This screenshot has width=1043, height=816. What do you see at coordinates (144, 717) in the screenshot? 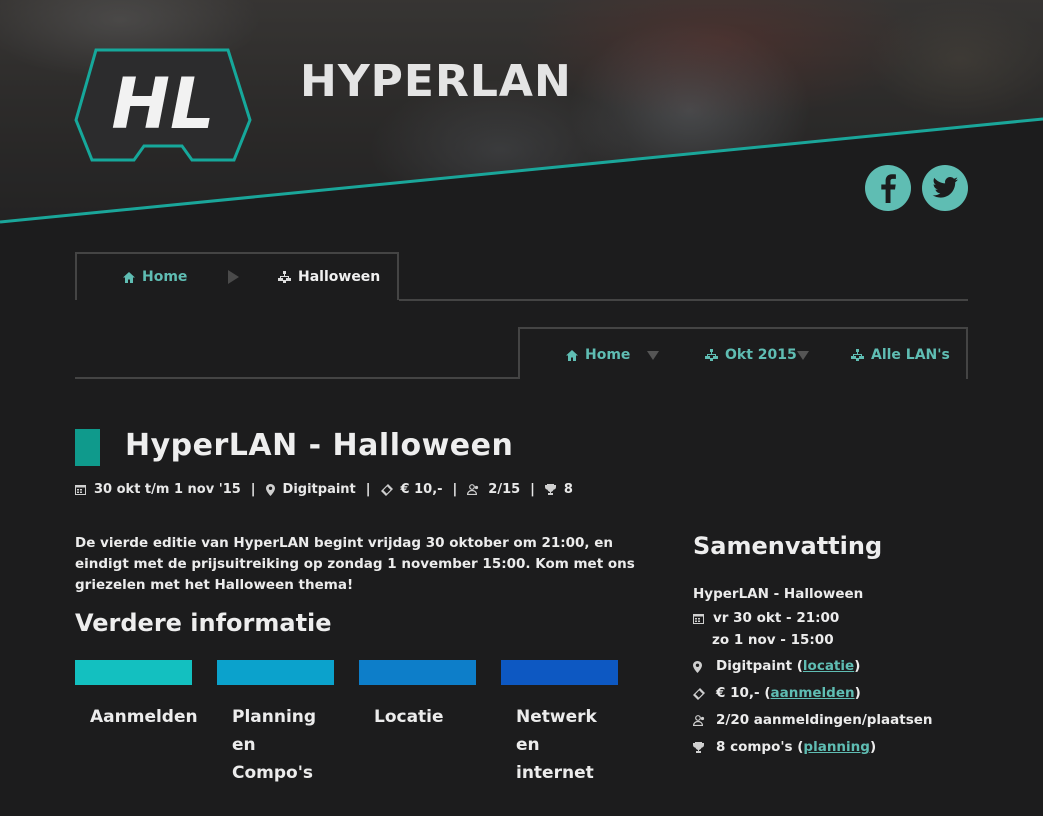
I see `tile-label: Aanmelden` at bounding box center [144, 717].